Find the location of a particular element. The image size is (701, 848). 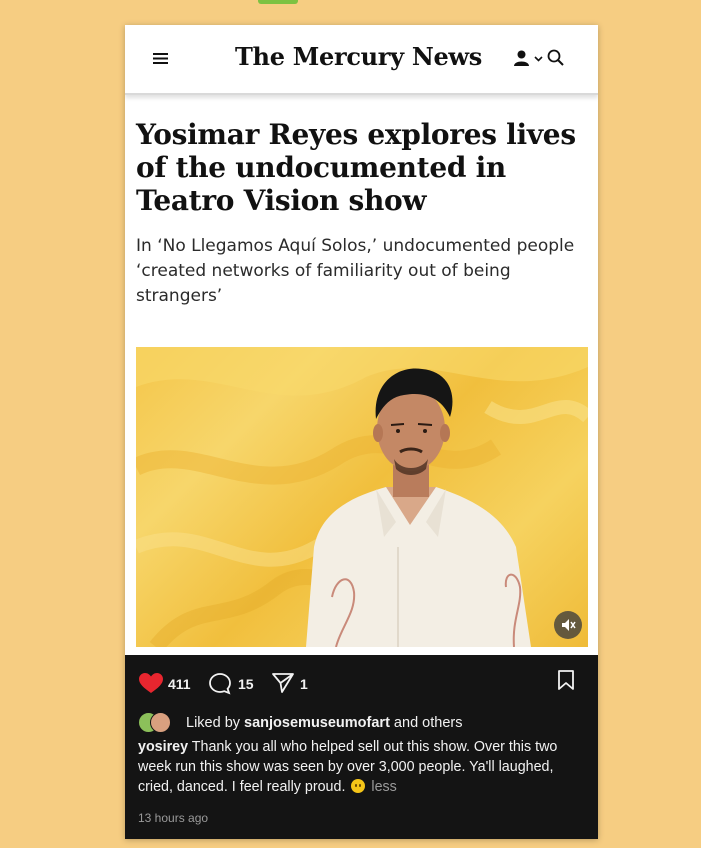

avatar is located at coordinates (160, 722).